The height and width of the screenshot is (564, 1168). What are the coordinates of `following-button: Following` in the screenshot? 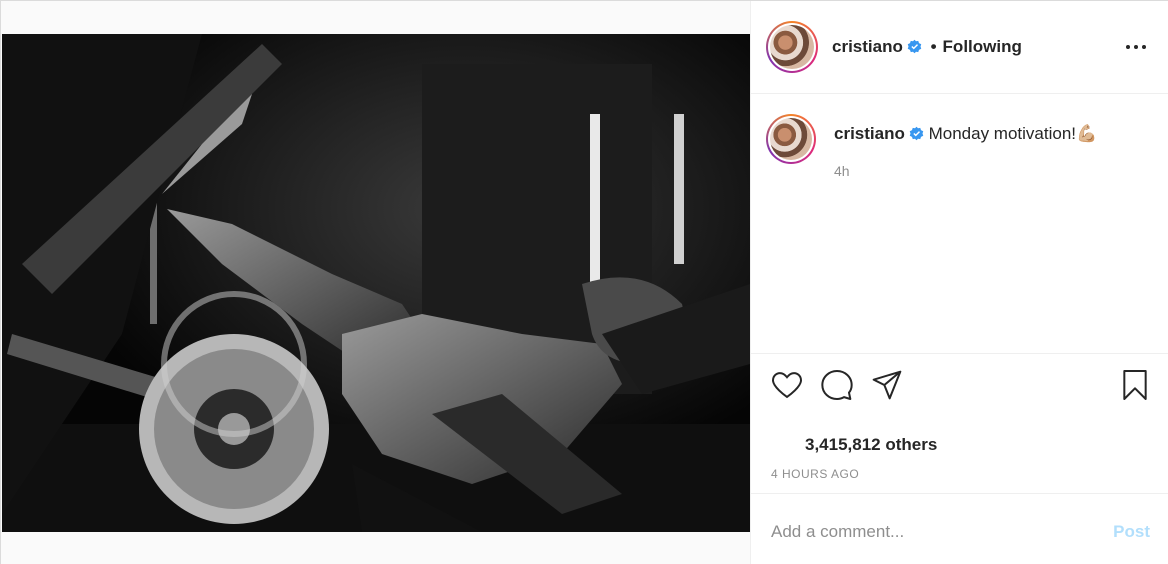 It's located at (982, 46).